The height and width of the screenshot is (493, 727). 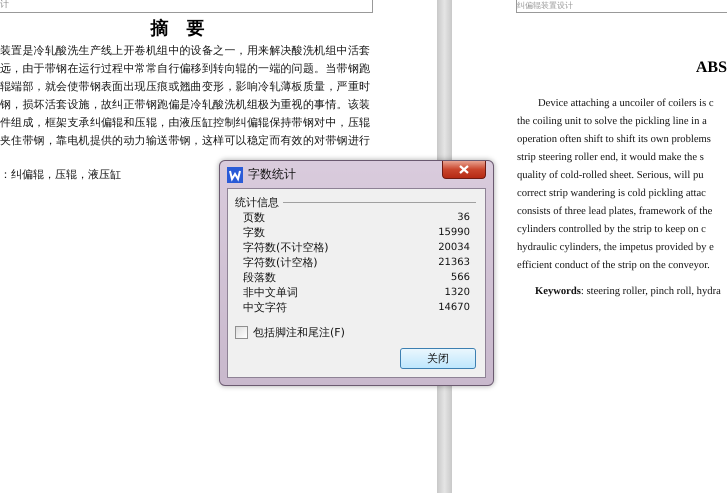 What do you see at coordinates (710, 68) in the screenshot?
I see `page-title: ABS` at bounding box center [710, 68].